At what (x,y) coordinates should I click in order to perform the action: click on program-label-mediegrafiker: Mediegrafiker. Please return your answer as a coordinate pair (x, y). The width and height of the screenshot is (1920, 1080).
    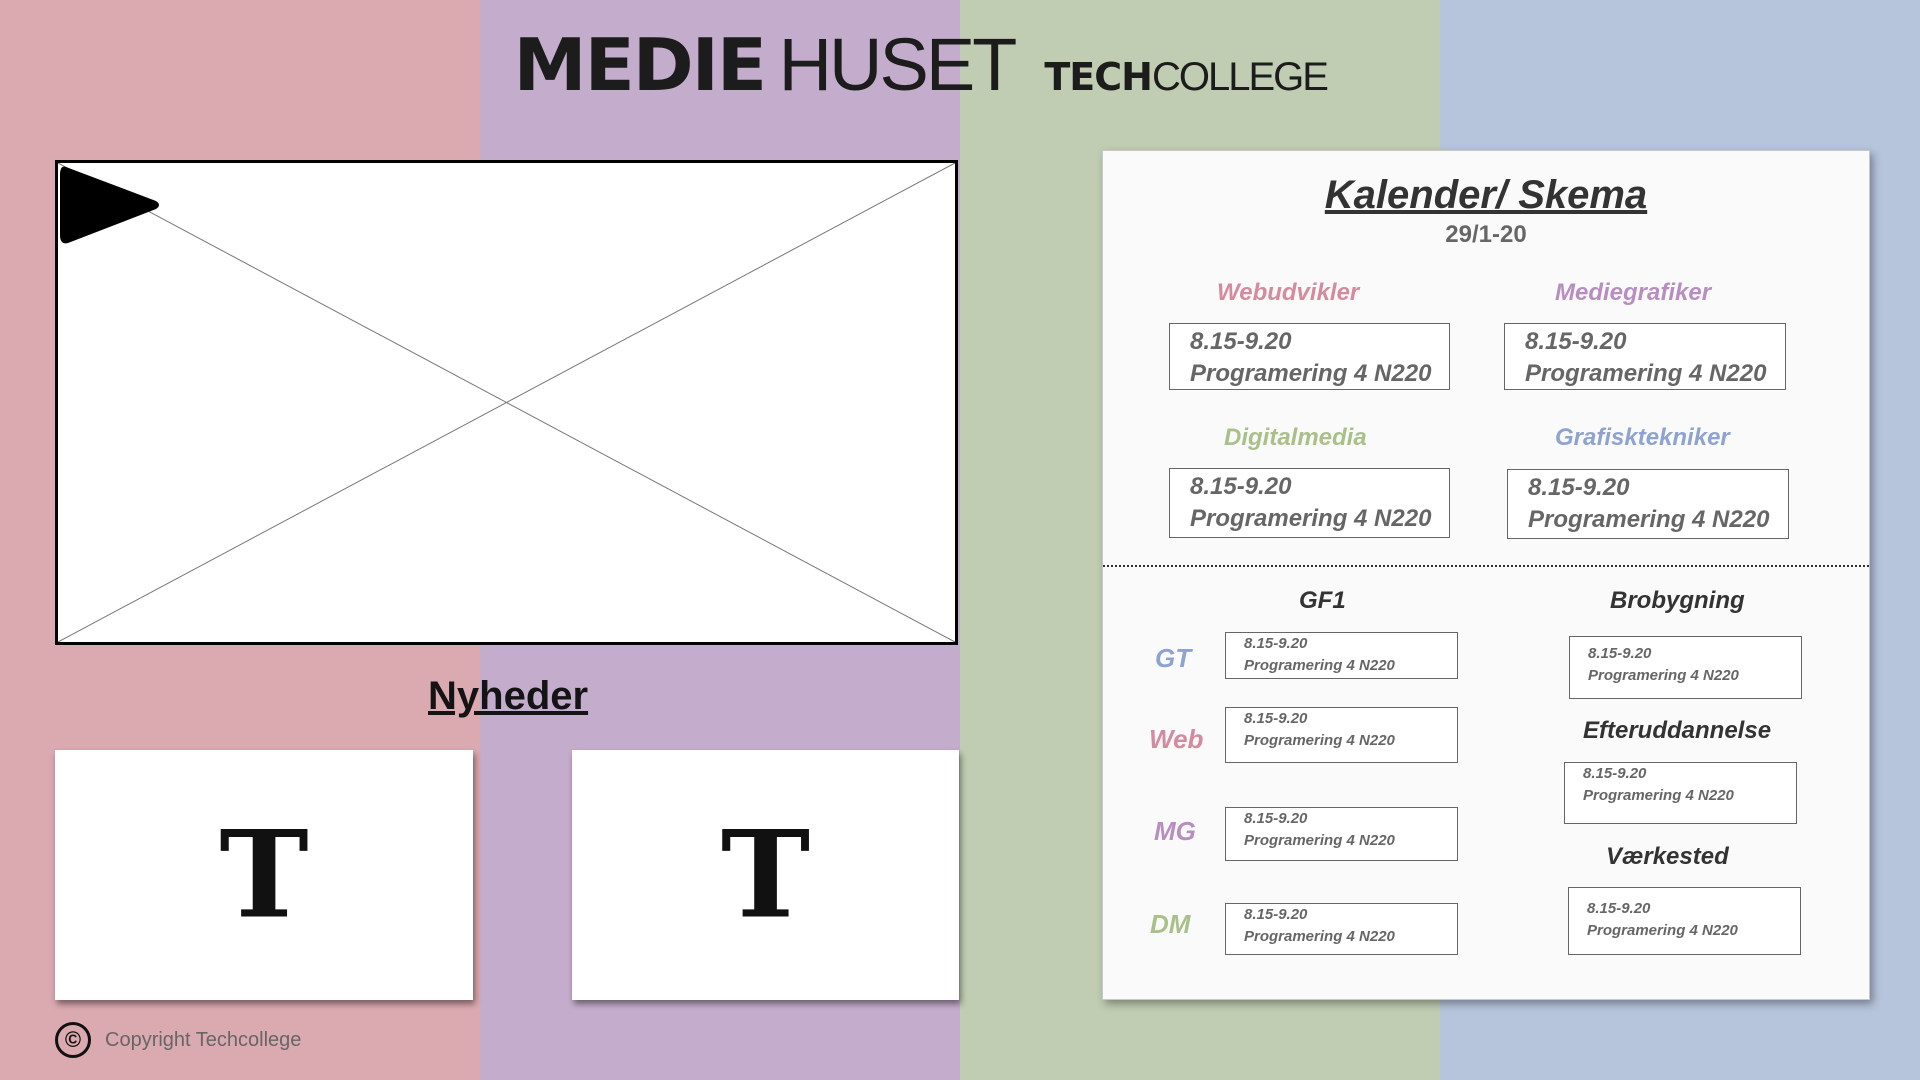
    Looking at the image, I should click on (1633, 292).